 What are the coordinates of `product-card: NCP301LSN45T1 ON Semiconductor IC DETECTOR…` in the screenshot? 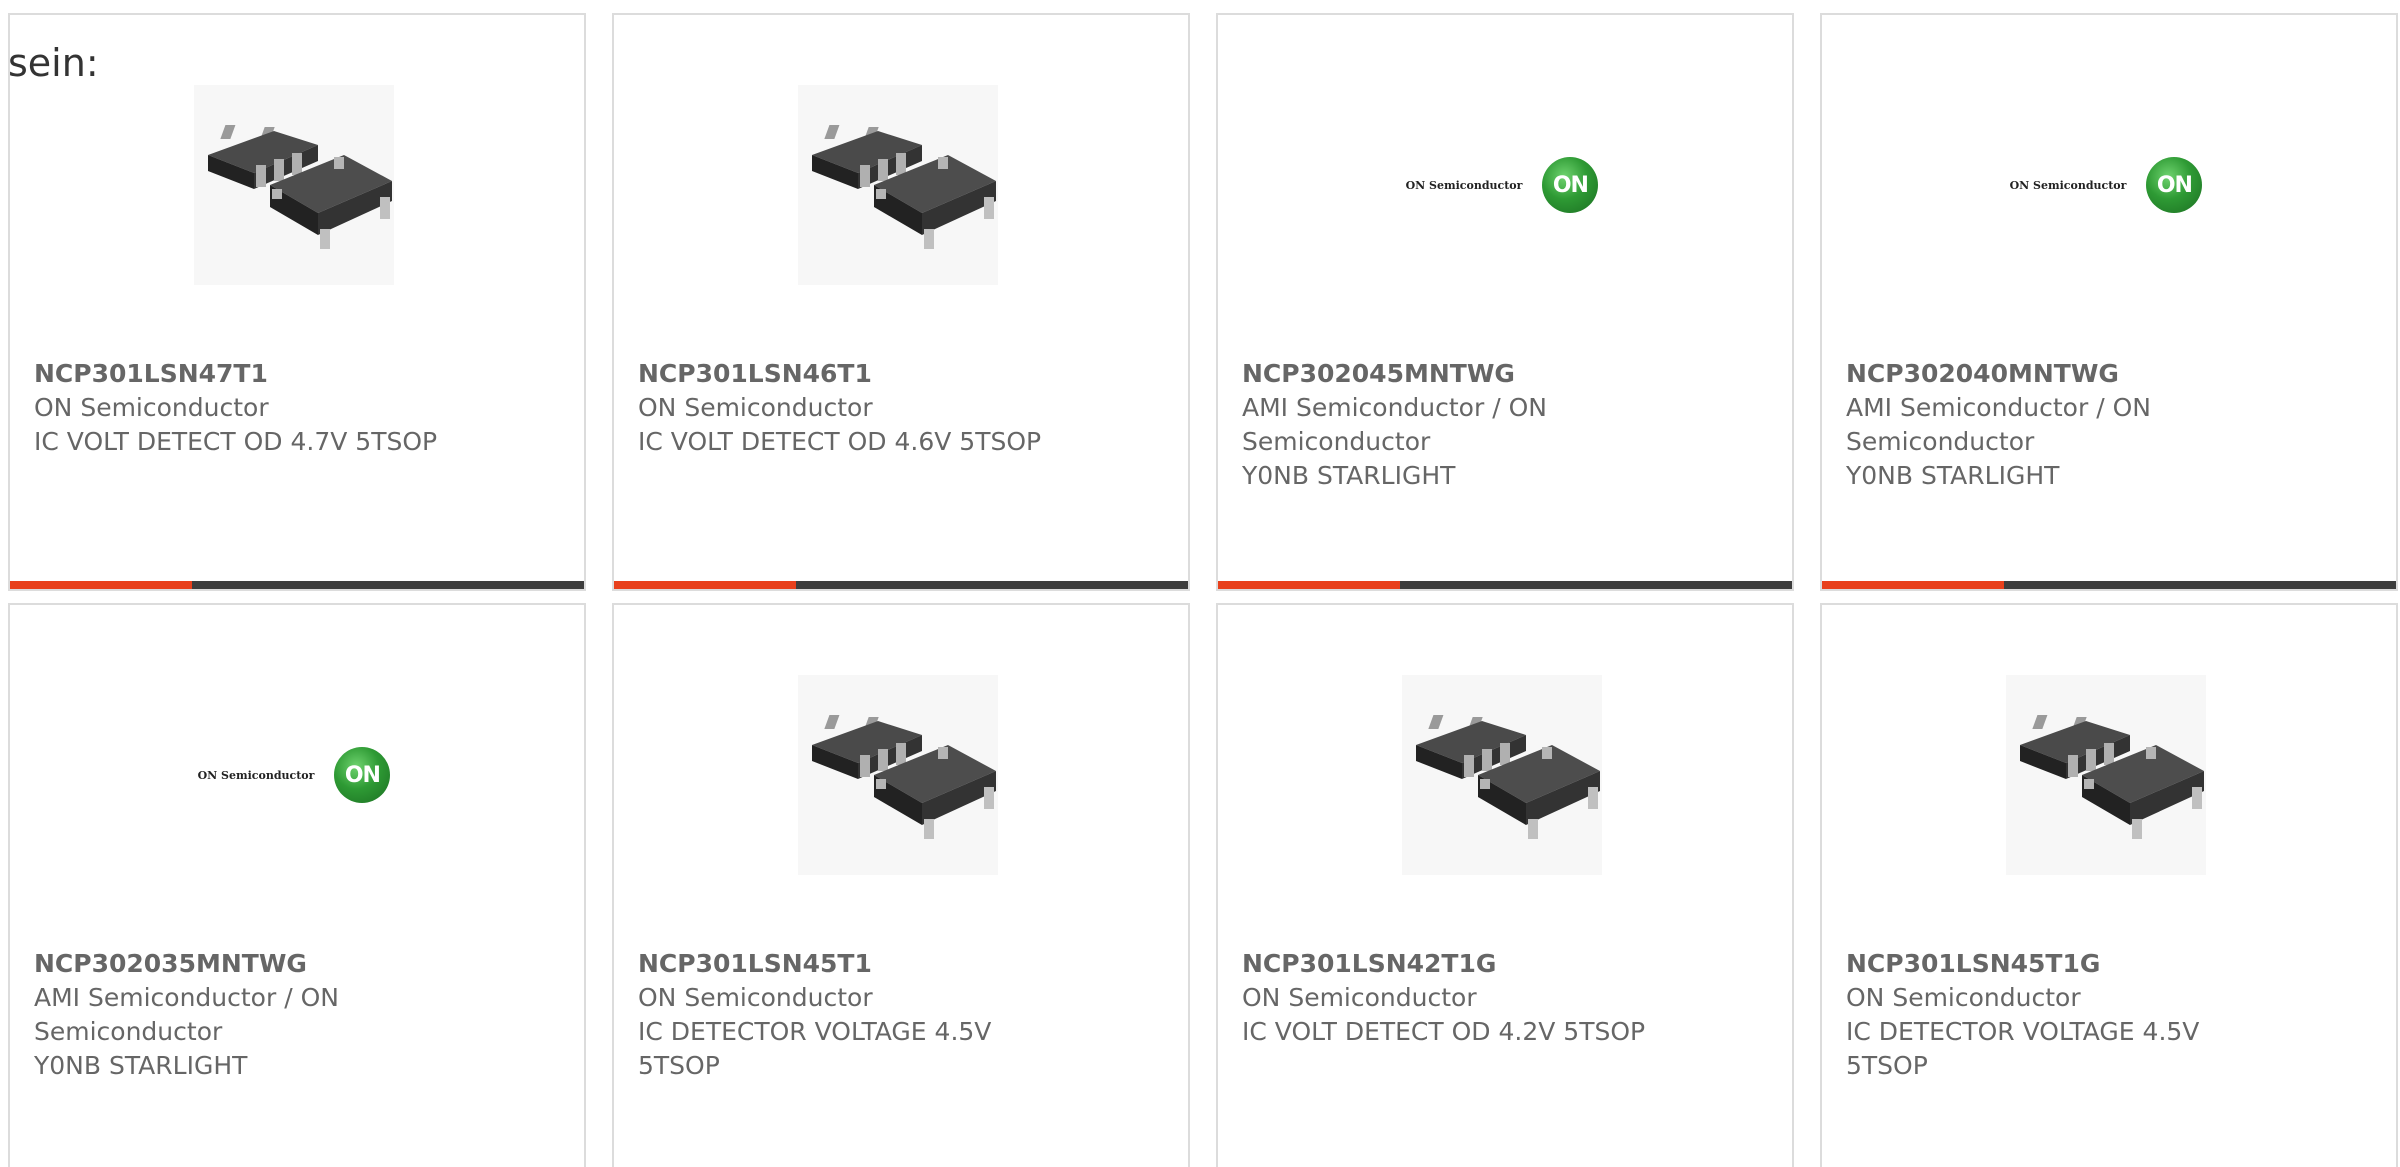 It's located at (901, 885).